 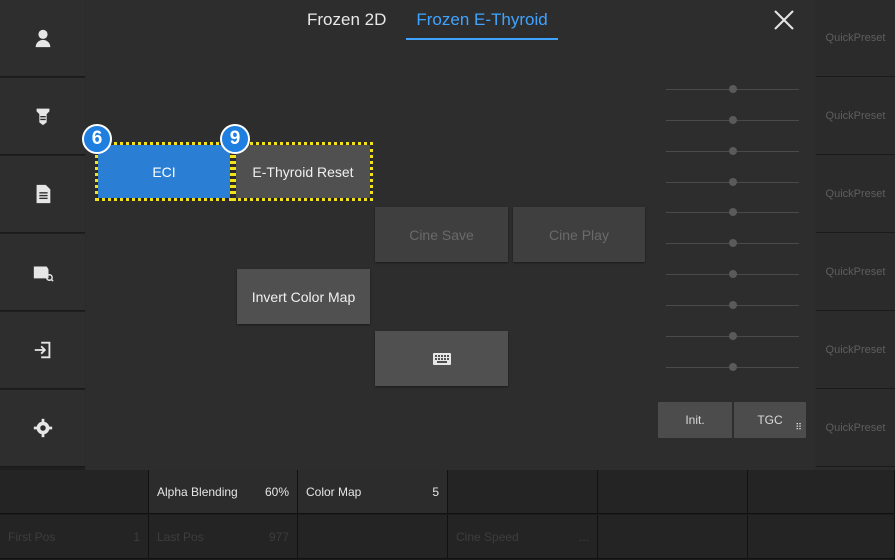 I want to click on tgc-init-button: Init., so click(x=695, y=420).